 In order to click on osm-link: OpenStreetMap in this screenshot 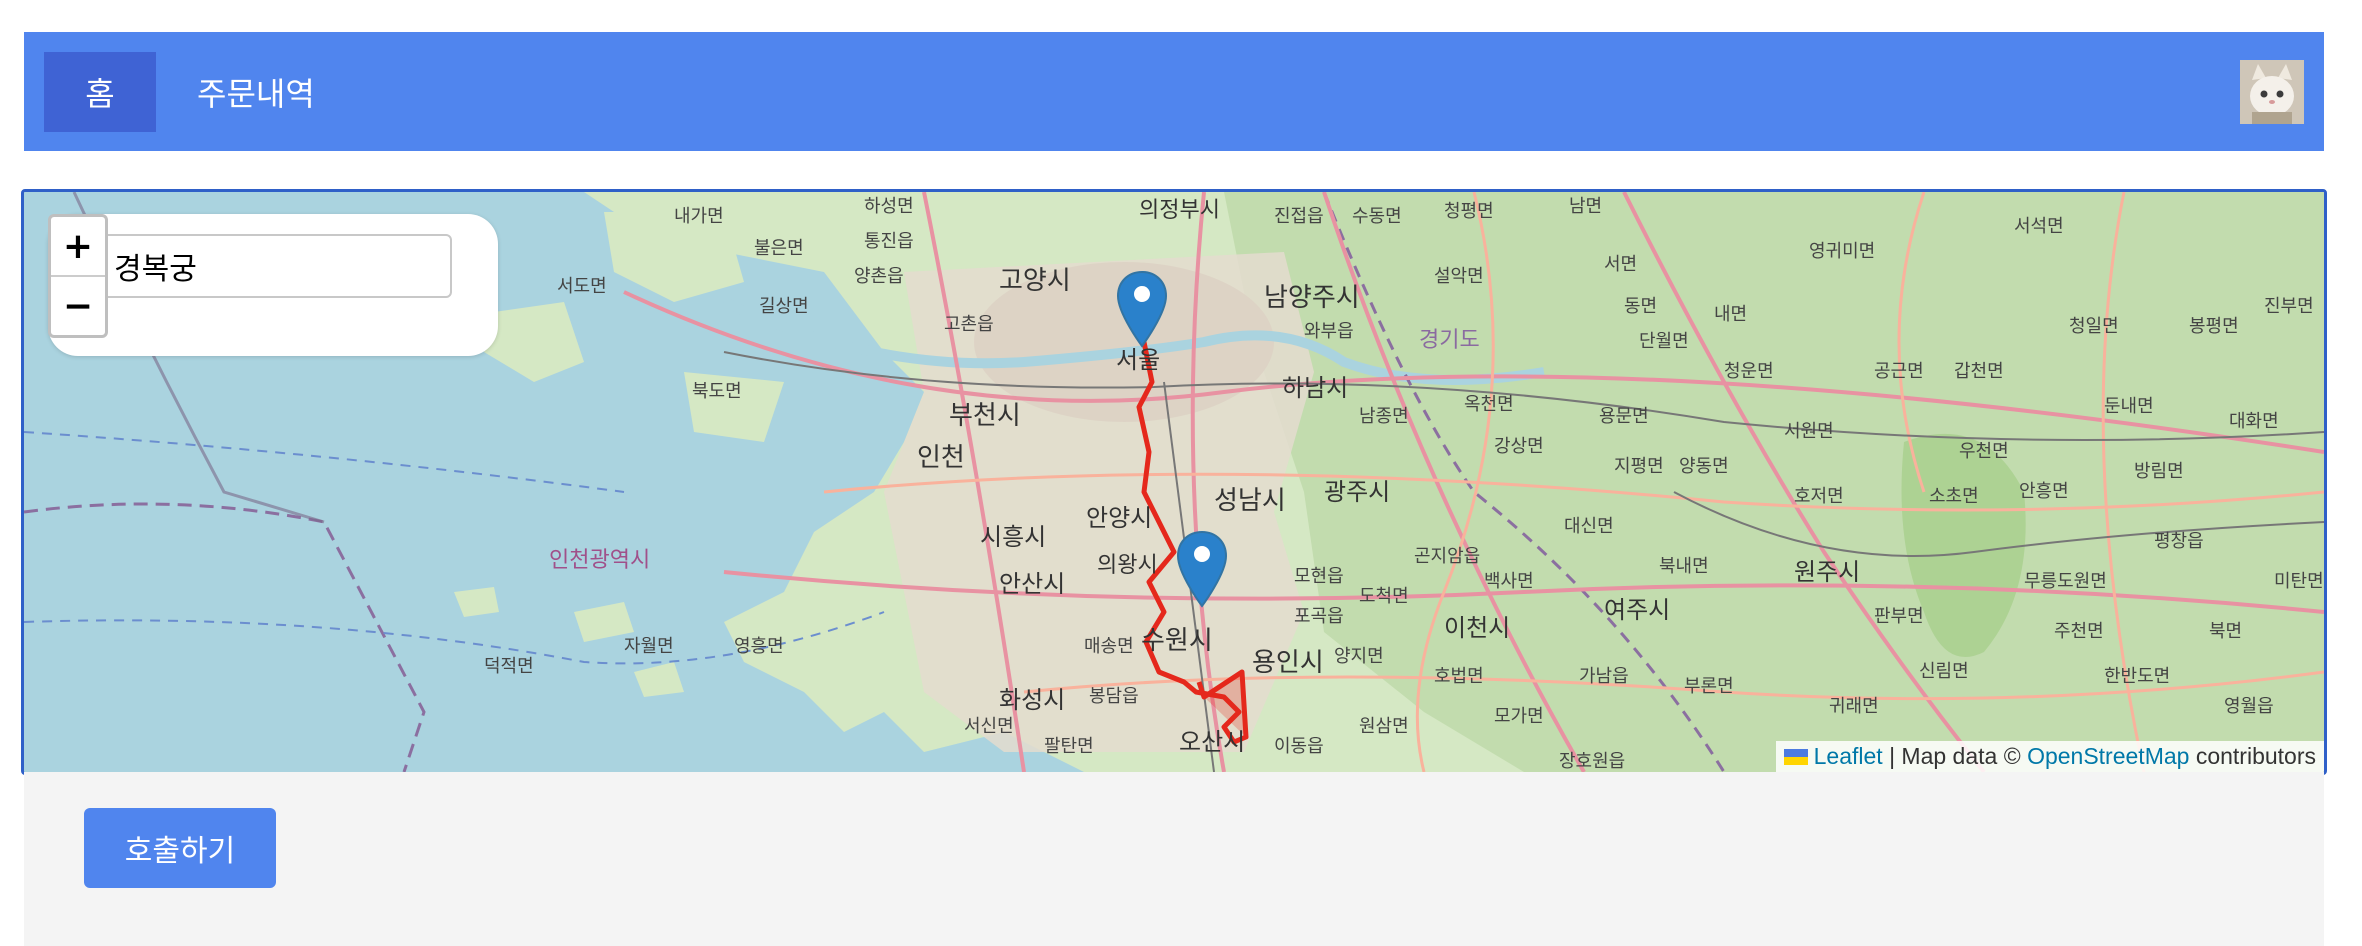, I will do `click(2108, 756)`.